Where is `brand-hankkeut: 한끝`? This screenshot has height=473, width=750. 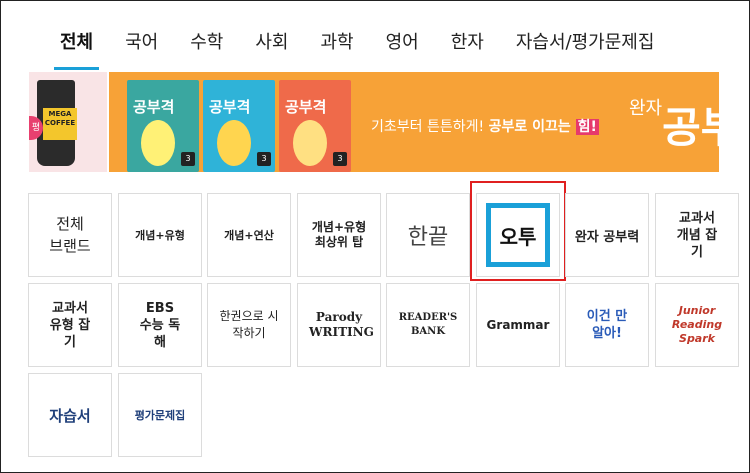
brand-hankkeut: 한끝 is located at coordinates (428, 235).